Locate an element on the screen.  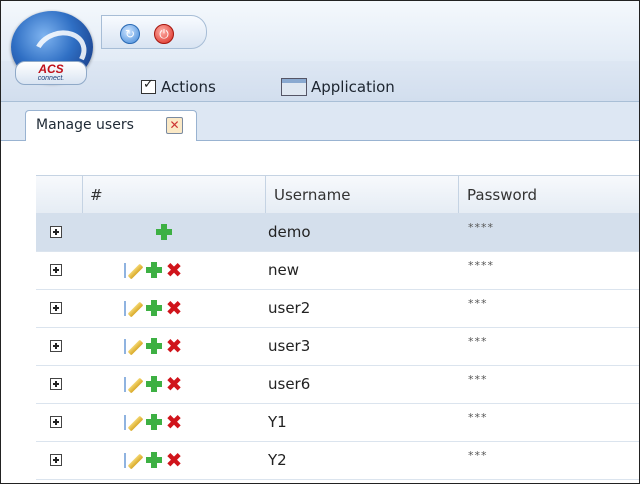
cell-username: user2 is located at coordinates (289, 308).